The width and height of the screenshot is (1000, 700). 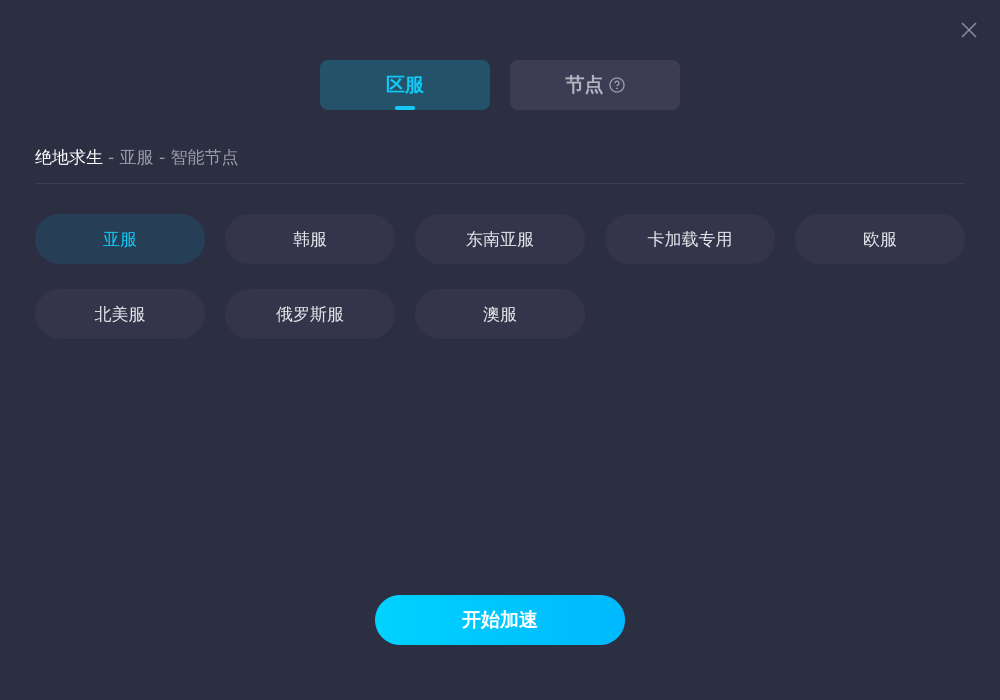 I want to click on help-icon, so click(x=616, y=85).